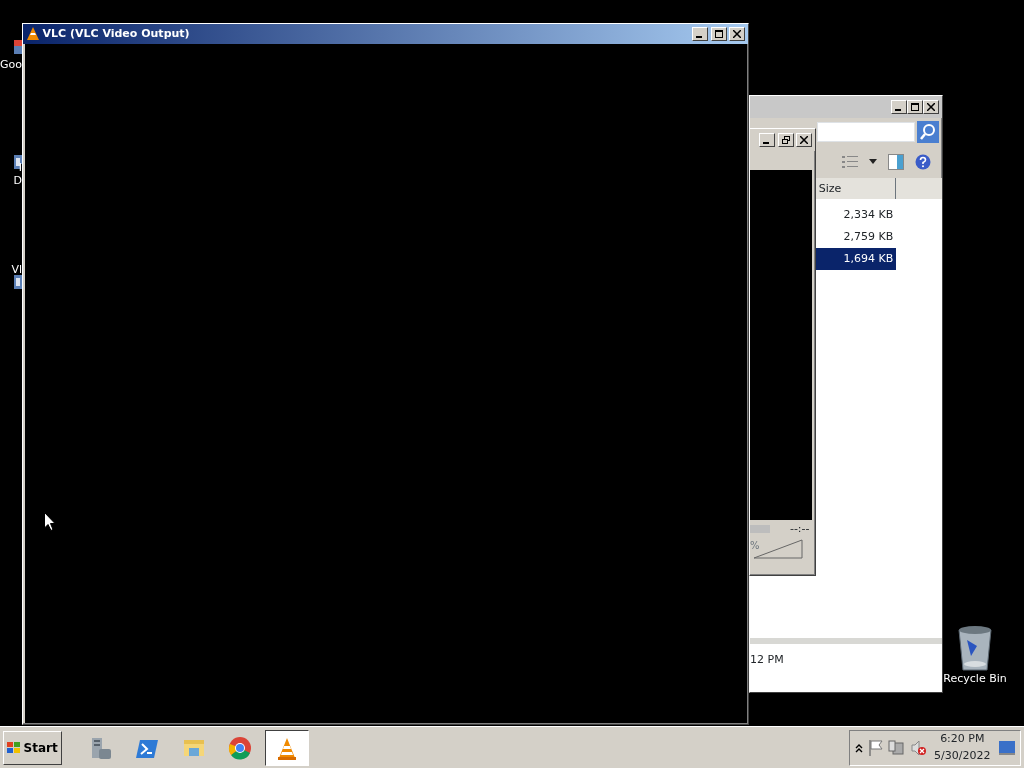 The height and width of the screenshot is (768, 1024). Describe the element at coordinates (785, 140) in the screenshot. I see `restore-icon` at that location.